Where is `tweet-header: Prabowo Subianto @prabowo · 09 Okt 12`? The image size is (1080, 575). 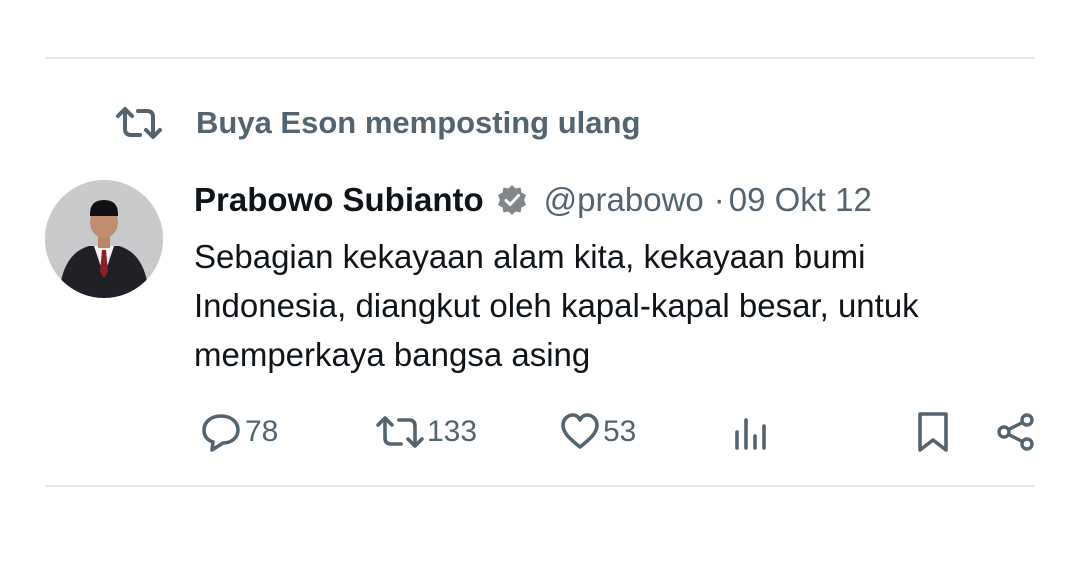
tweet-header: Prabowo Subianto @prabowo · 09 Okt 12 is located at coordinates (533, 200).